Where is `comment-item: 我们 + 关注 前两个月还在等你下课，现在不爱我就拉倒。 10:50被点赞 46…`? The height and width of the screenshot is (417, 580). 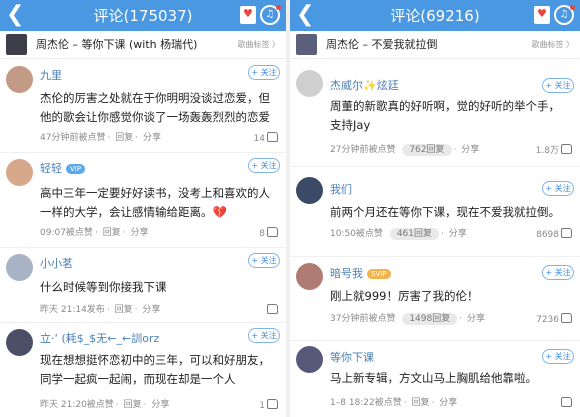
comment-item: 我们 + 关注 前两个月还在等你下课，现在不爱我就拉倒。 10:50被点赞 46… is located at coordinates (435, 212).